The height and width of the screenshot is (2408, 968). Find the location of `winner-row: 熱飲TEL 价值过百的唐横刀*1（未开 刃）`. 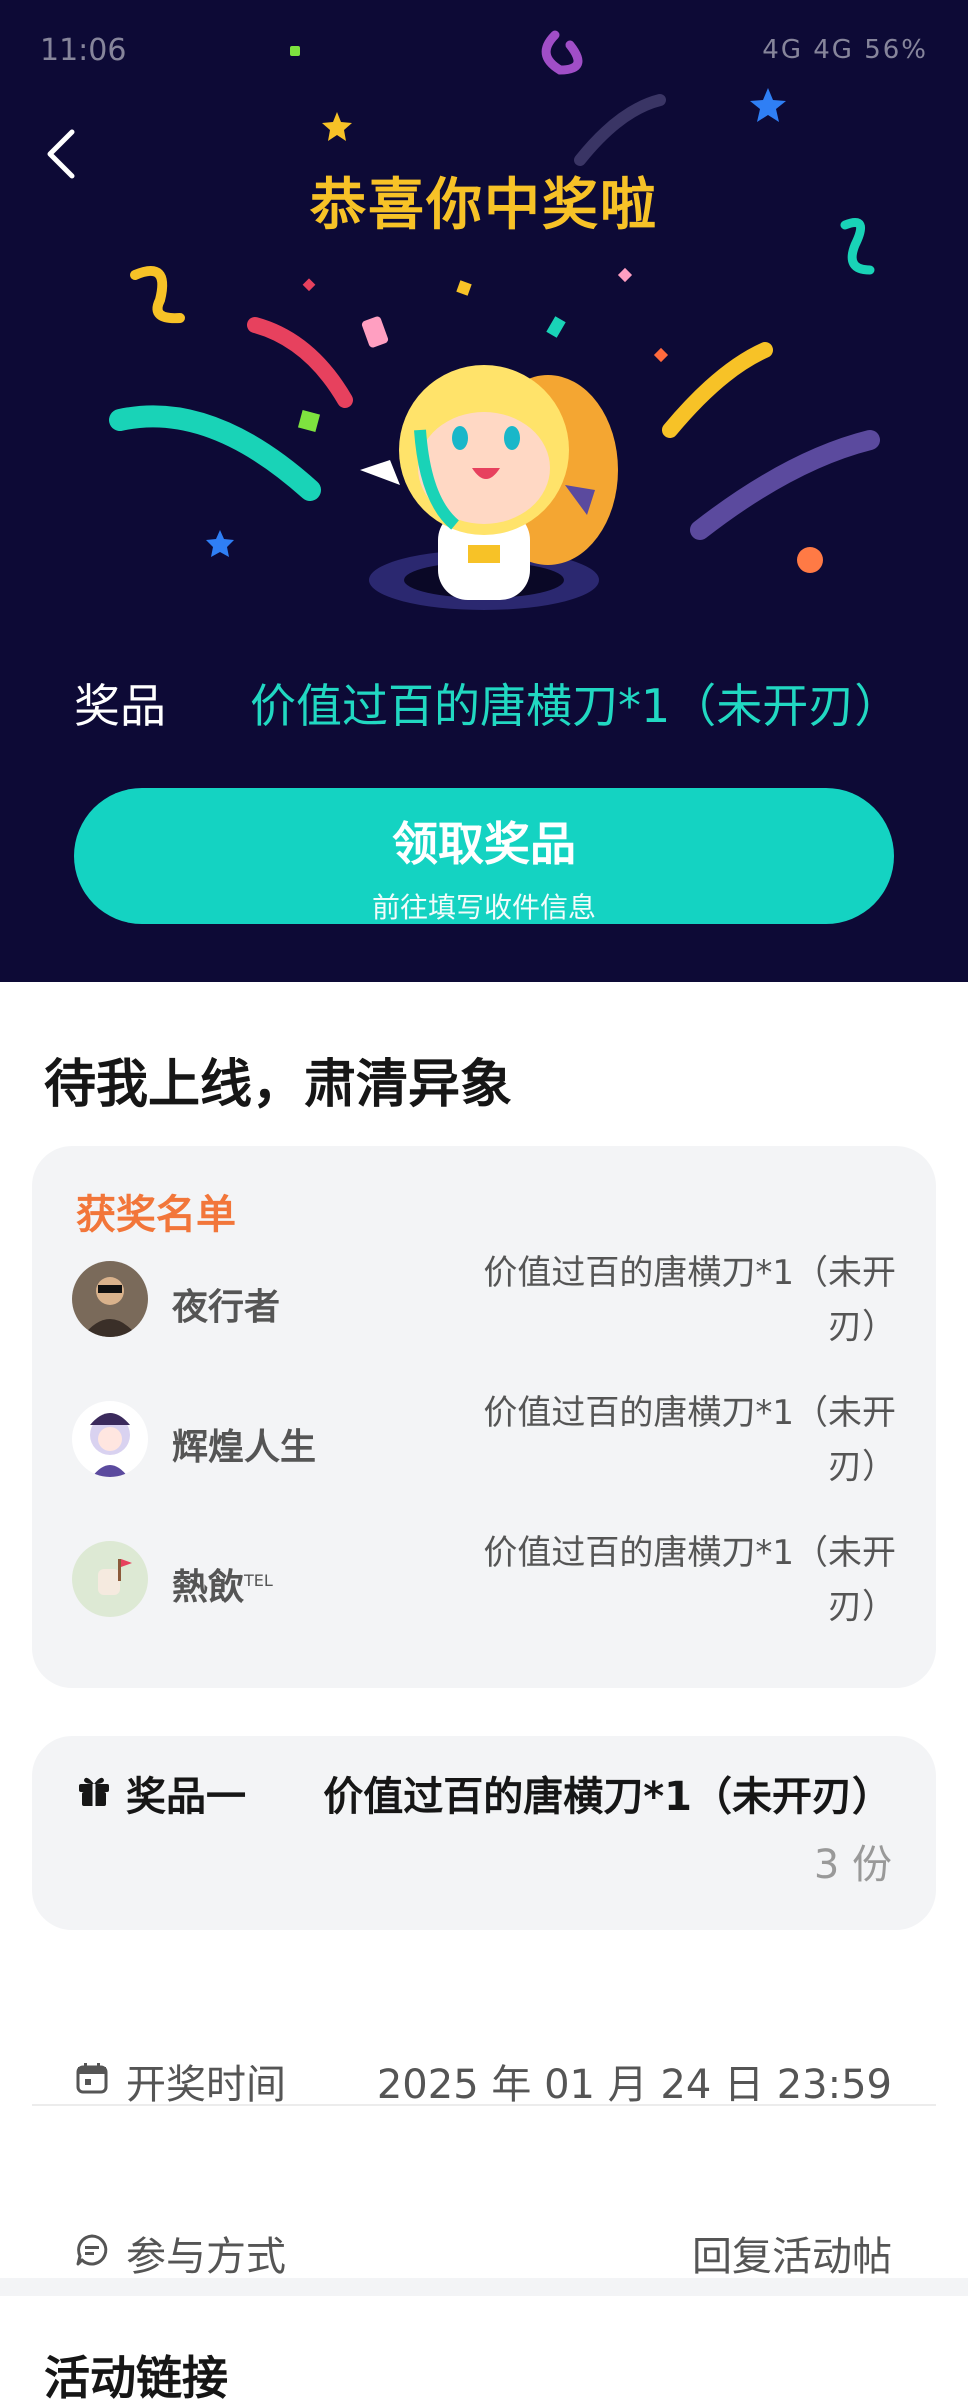

winner-row: 熱飲TEL 价值过百的唐横刀*1（未开 刃） is located at coordinates (484, 1581).